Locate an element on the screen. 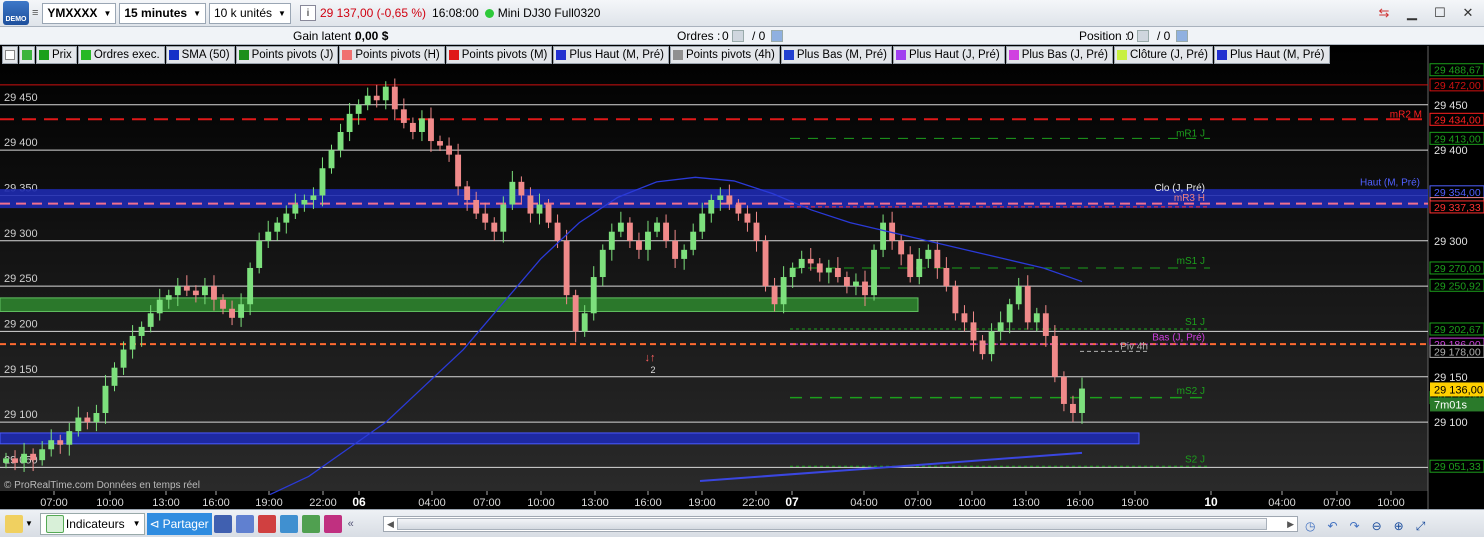 The height and width of the screenshot is (537, 1484). legend-chip: Plus Bas (M, Pré) is located at coordinates (836, 55).